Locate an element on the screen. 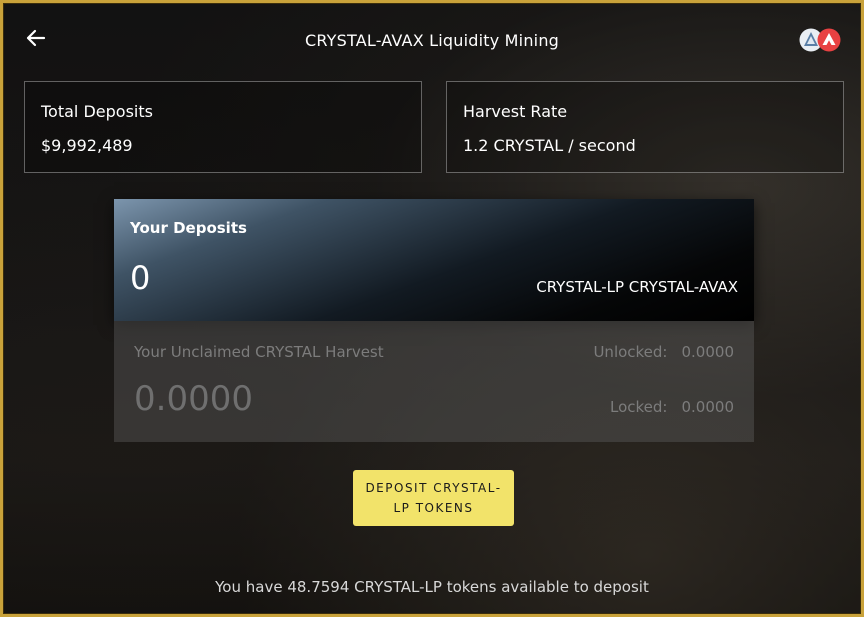  your-deposits-card: Your Deposits 0 CRYSTAL-LP CRYSTAL-AVAX is located at coordinates (434, 260).